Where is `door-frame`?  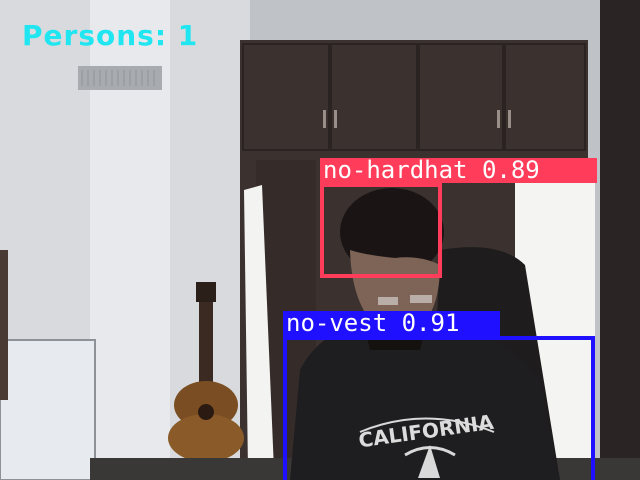
door-frame is located at coordinates (620, 240).